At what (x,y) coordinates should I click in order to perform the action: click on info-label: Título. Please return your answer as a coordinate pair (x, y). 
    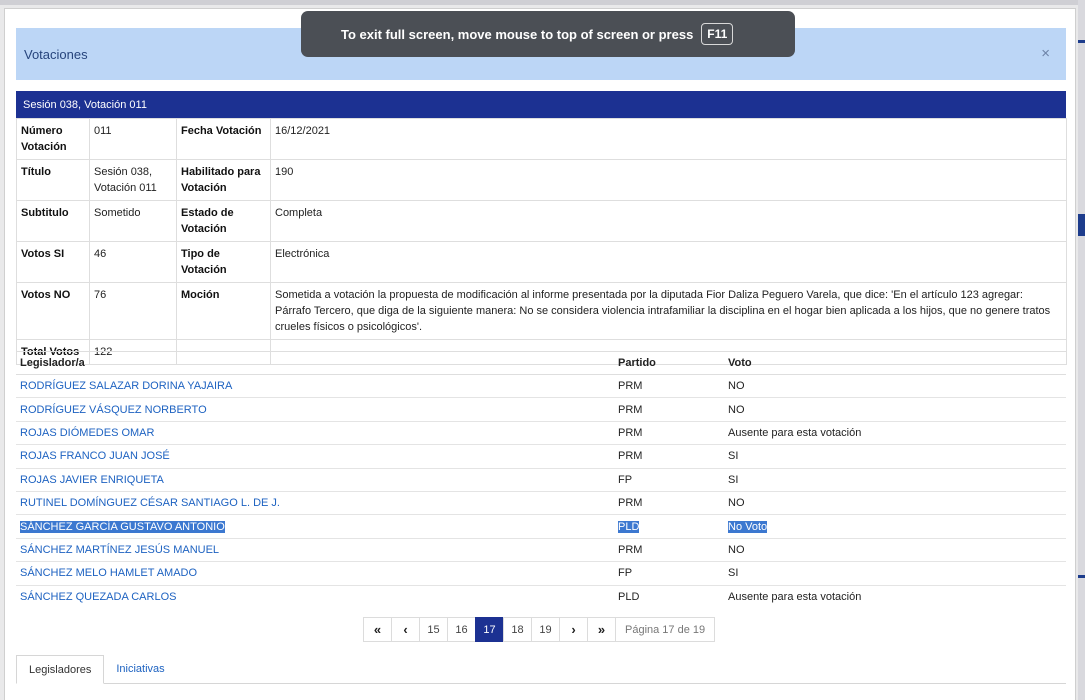
    Looking at the image, I should click on (53, 180).